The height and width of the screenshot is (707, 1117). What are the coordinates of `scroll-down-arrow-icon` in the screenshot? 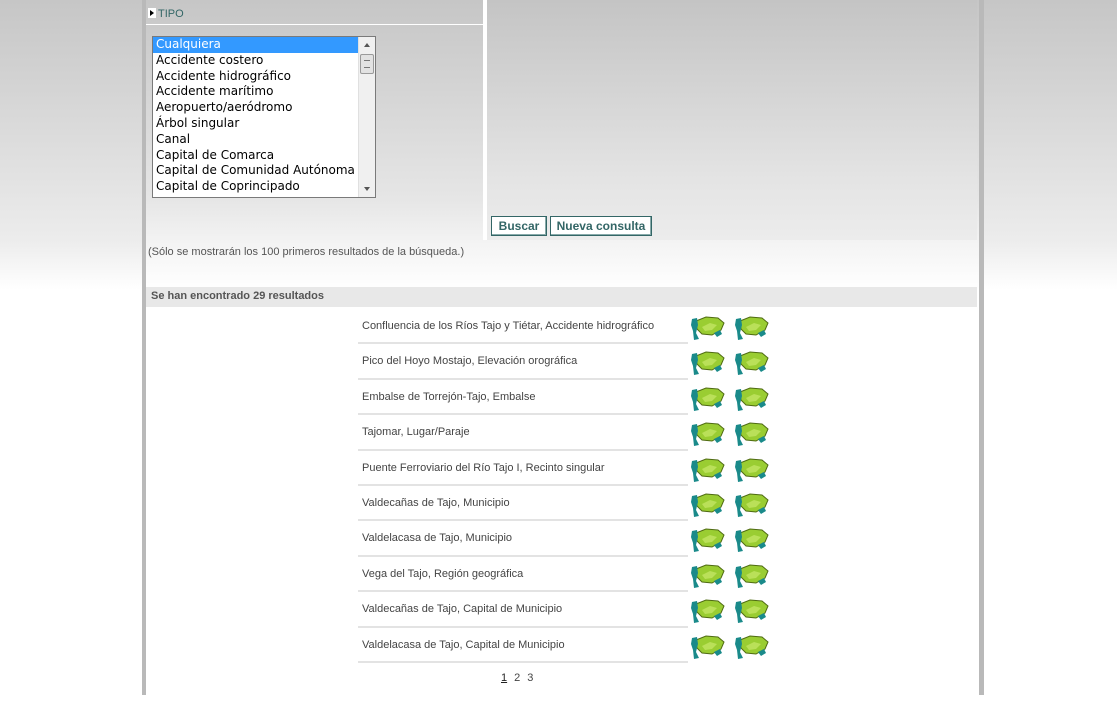 It's located at (367, 189).